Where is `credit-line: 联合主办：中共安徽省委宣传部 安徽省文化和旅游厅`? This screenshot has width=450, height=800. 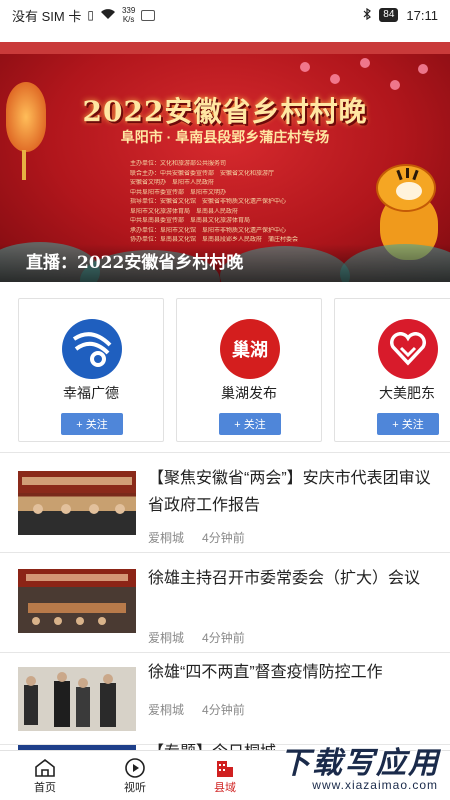 credit-line: 联合主办：中共安徽省委宣传部 安徽省文化和旅游厅 is located at coordinates (202, 173).